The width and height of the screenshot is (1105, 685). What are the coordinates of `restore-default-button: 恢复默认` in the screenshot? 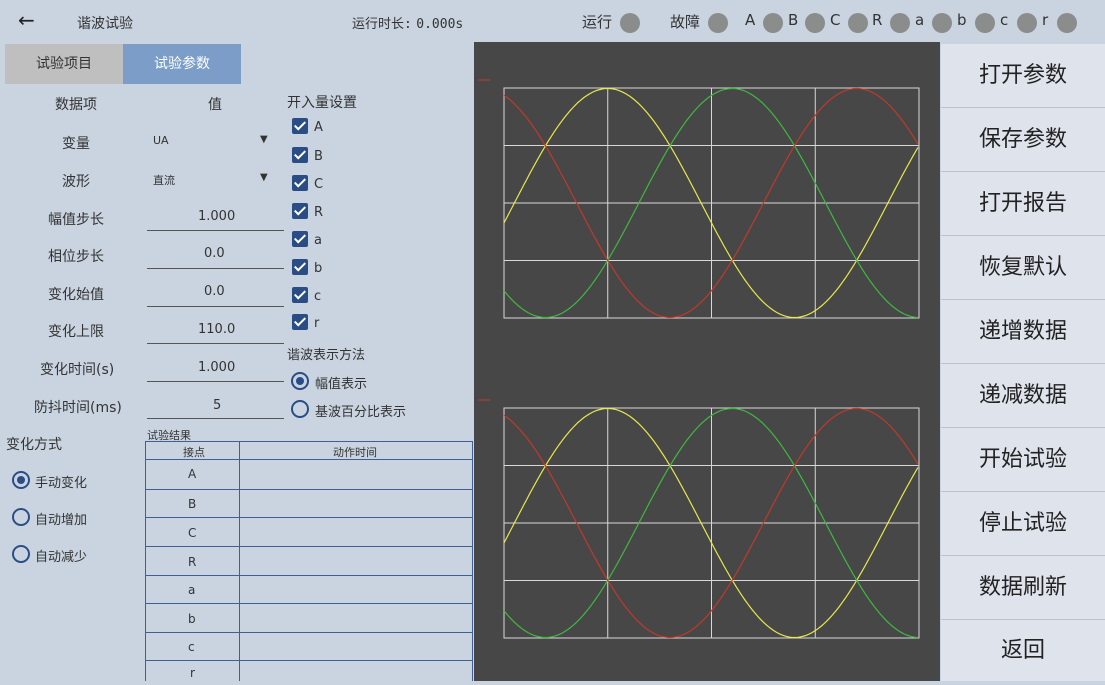 It's located at (1023, 268).